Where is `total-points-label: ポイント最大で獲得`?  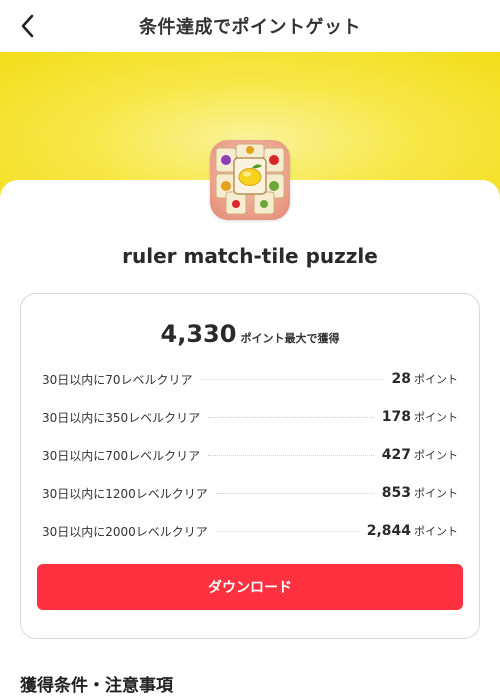 total-points-label: ポイント最大で獲得 is located at coordinates (290, 338).